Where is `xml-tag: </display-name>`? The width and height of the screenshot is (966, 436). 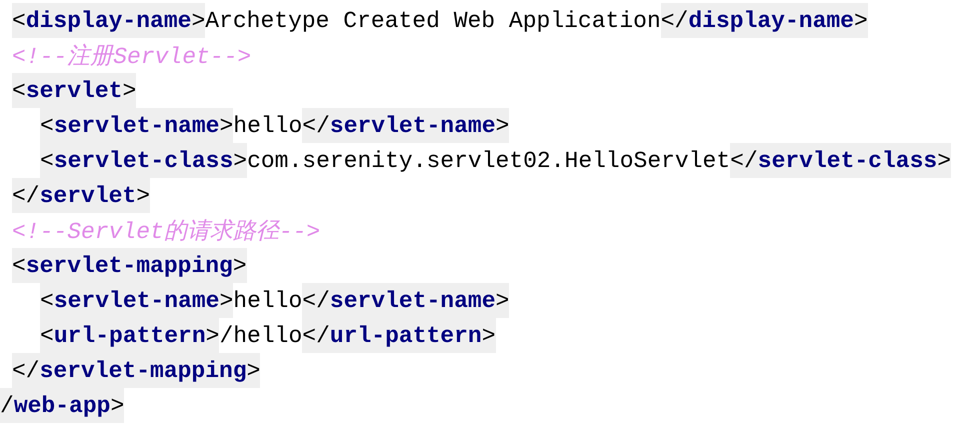 xml-tag: </display-name> is located at coordinates (764, 20).